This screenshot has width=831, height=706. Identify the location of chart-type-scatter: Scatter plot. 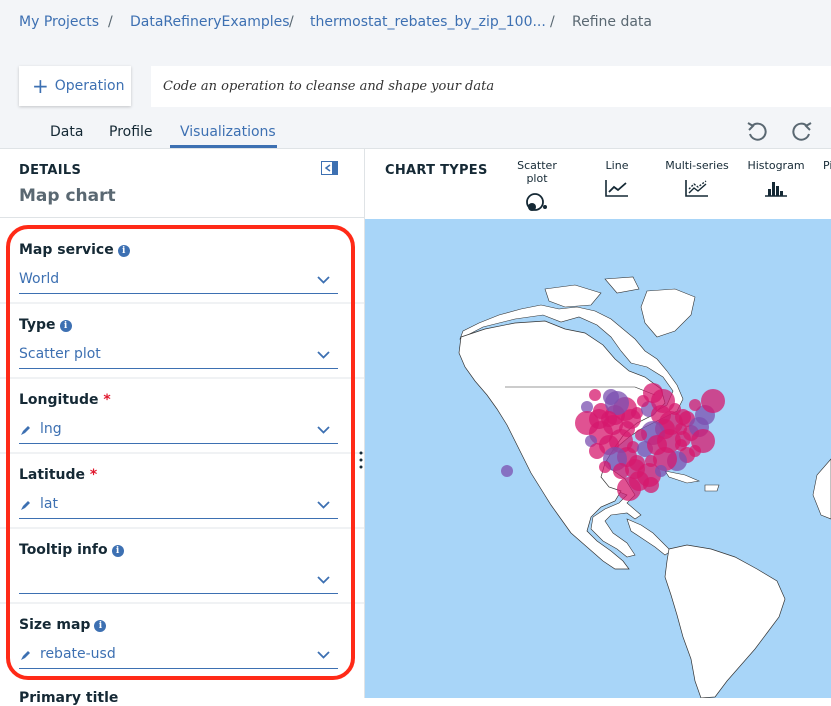
(537, 186).